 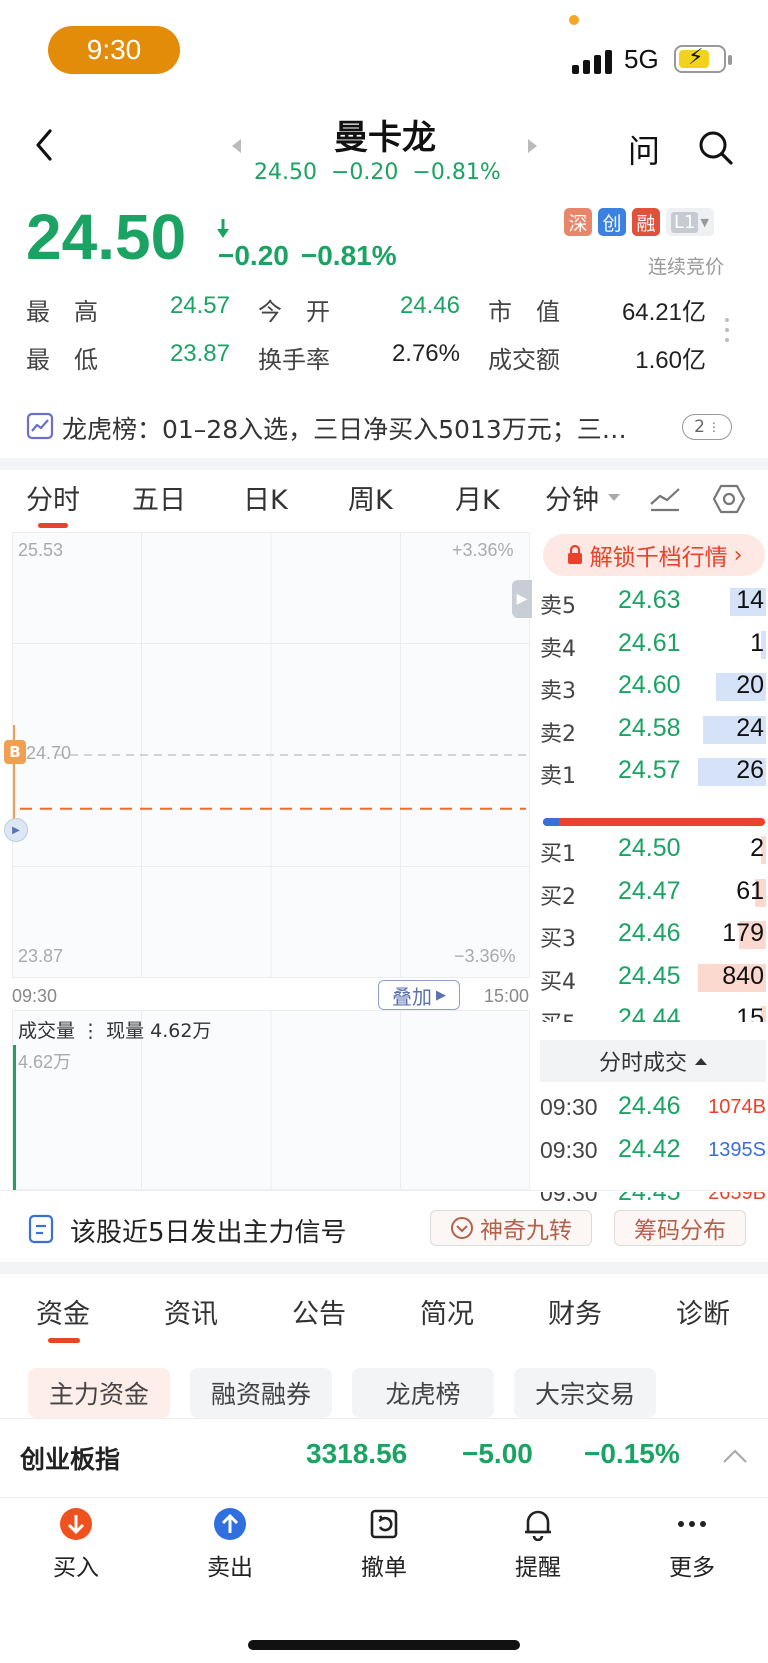 What do you see at coordinates (569, 1107) in the screenshot?
I see `tick-time: 09:30` at bounding box center [569, 1107].